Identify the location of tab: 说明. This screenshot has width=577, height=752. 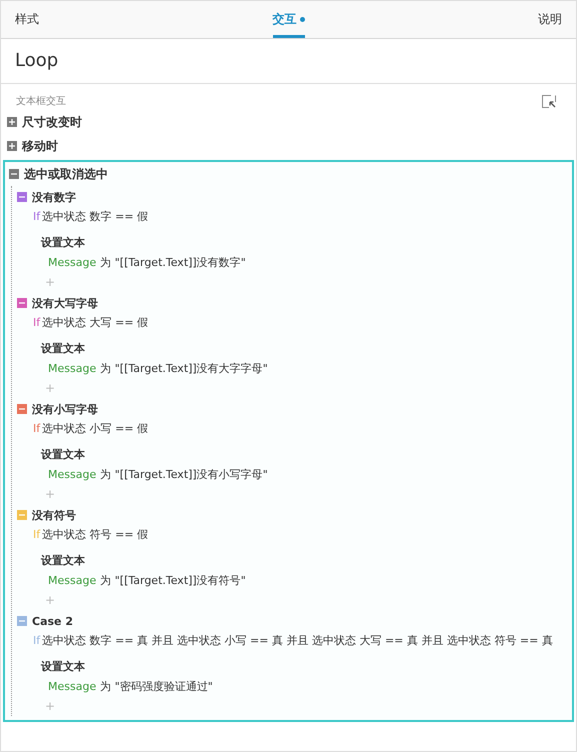
(550, 19).